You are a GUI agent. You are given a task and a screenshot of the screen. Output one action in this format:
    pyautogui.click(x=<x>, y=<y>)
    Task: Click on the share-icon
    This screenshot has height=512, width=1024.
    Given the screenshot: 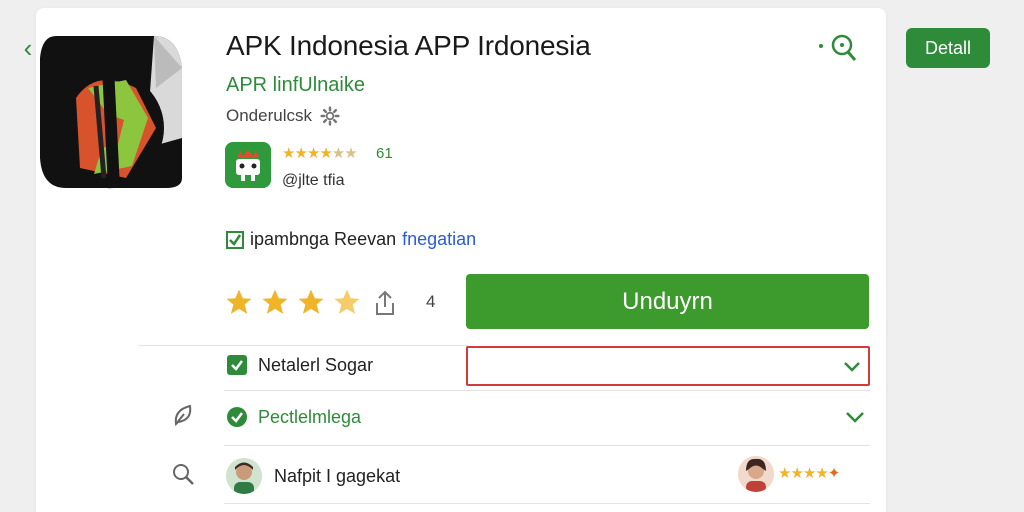 What is the action you would take?
    pyautogui.click(x=385, y=303)
    